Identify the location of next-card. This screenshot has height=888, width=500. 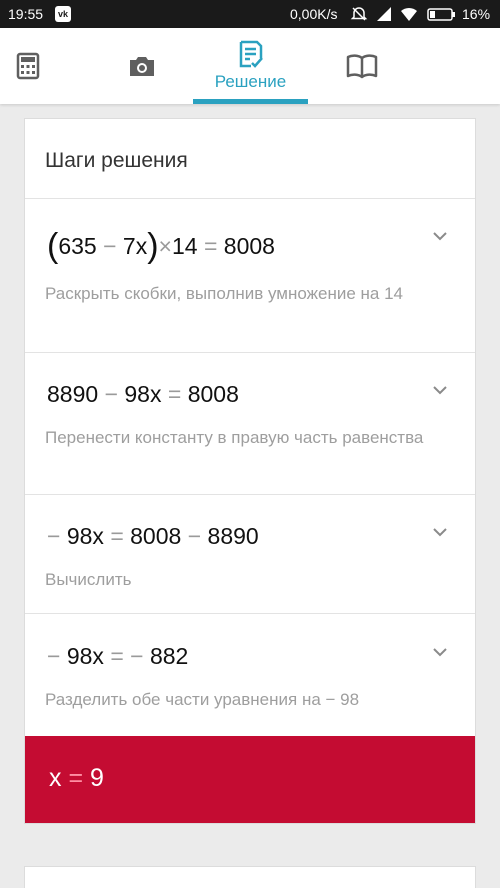
(250, 877).